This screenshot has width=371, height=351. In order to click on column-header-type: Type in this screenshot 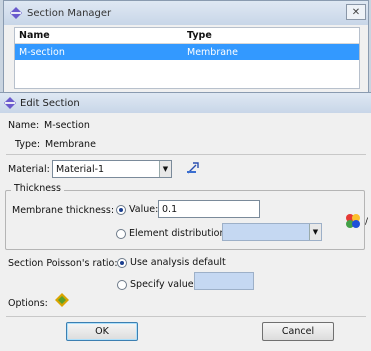, I will do `click(270, 35)`.